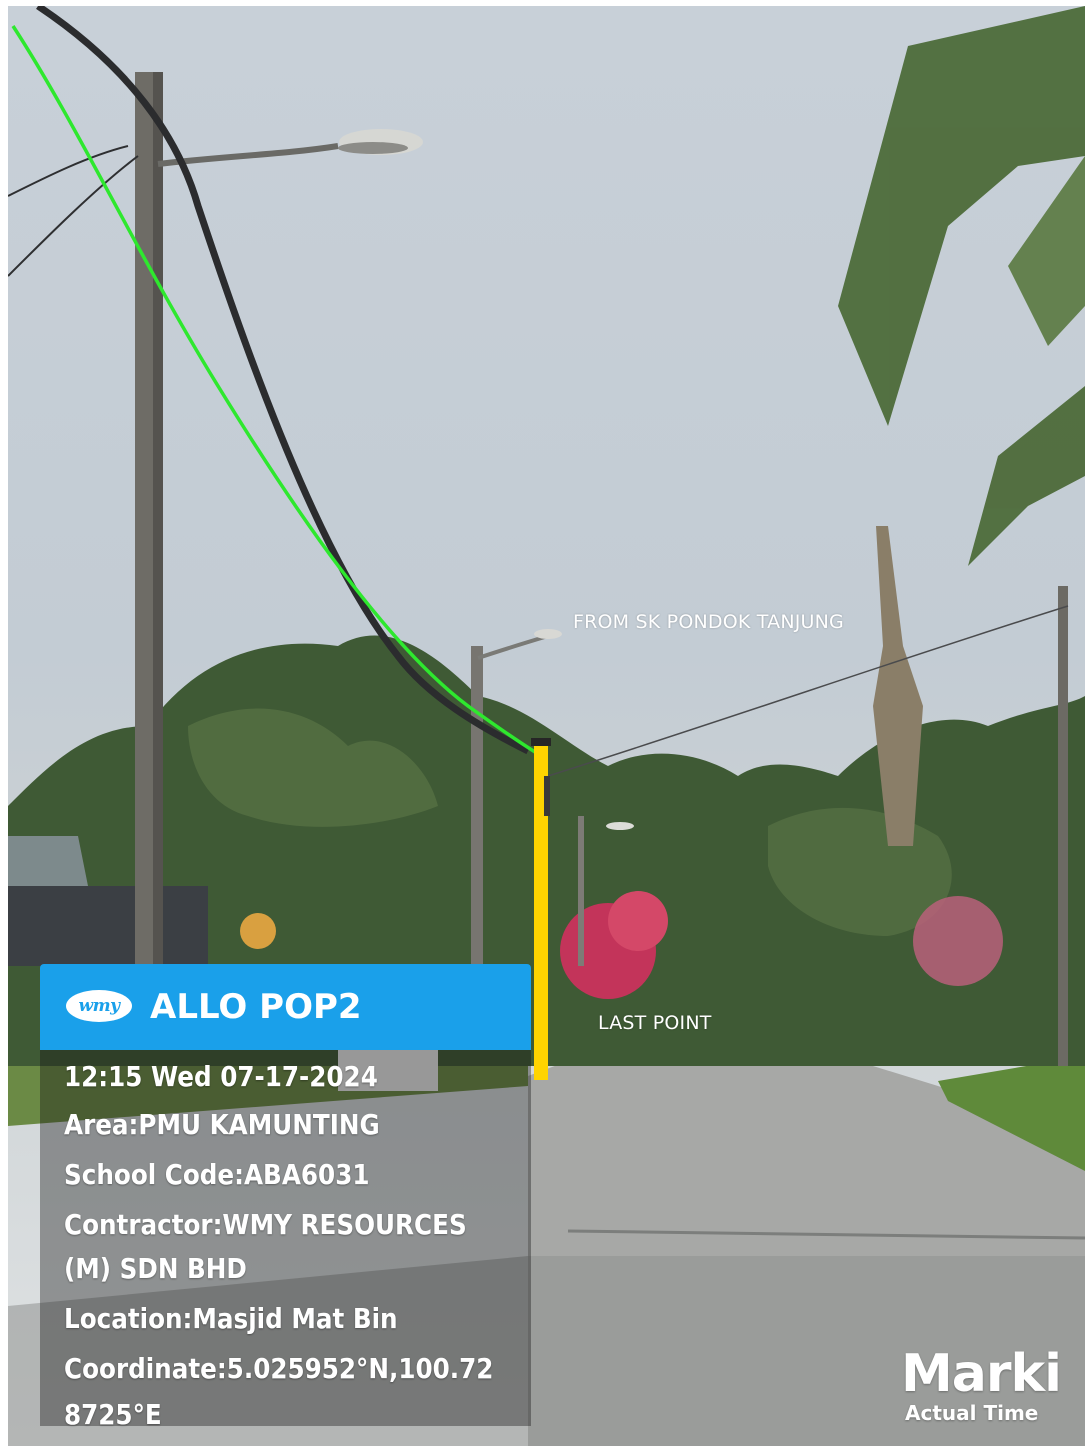 Image resolution: width=1086 pixels, height=1453 pixels. What do you see at coordinates (655, 1023) in the screenshot?
I see `annotation-last-point: LAST POINT` at bounding box center [655, 1023].